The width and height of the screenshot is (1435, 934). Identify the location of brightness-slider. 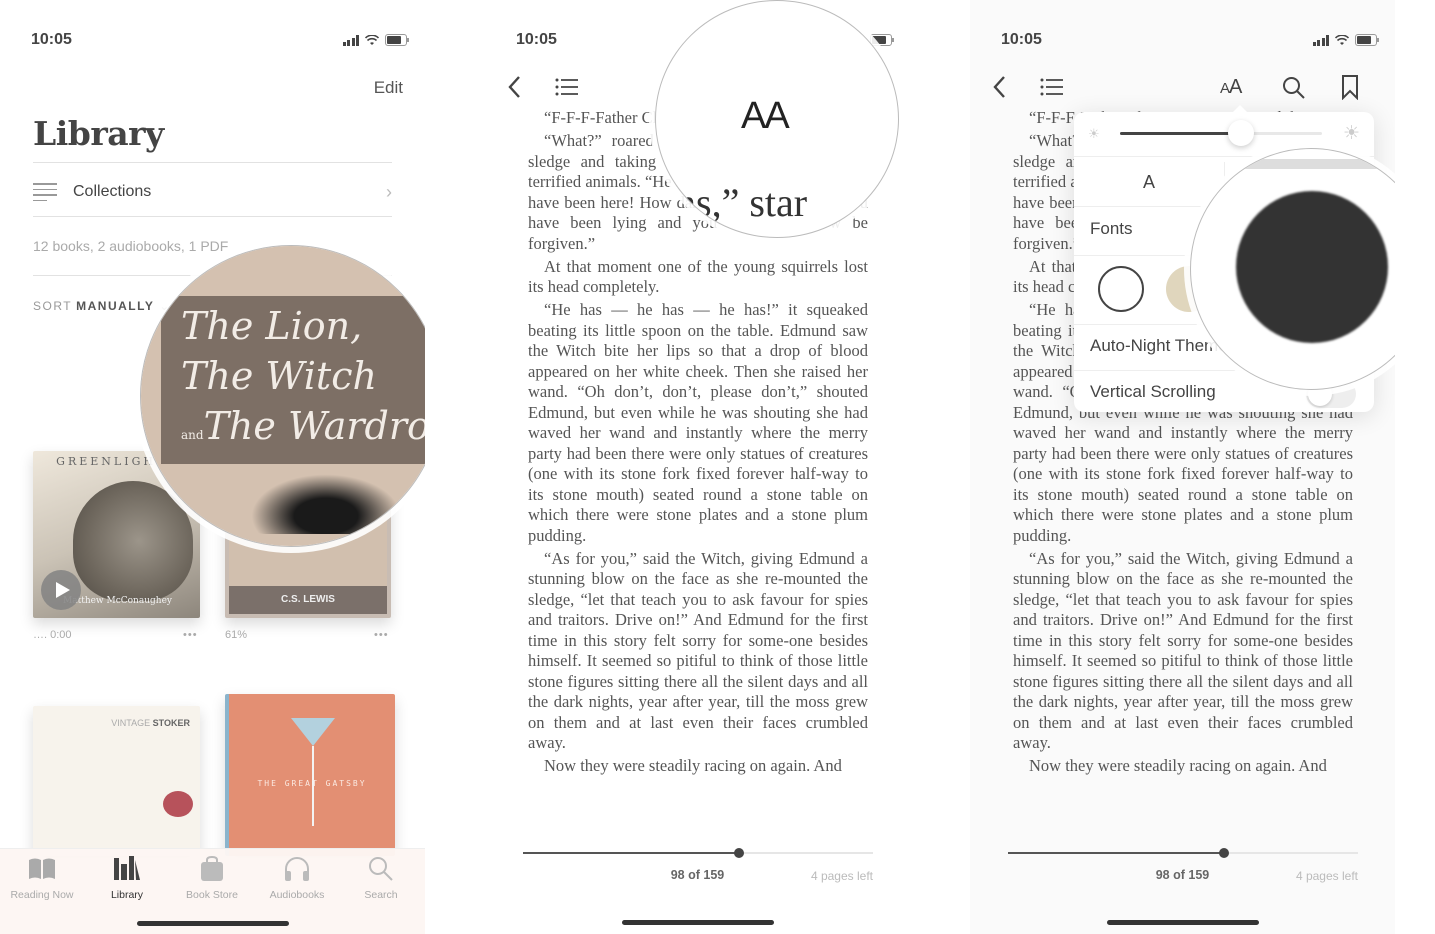
(1221, 133).